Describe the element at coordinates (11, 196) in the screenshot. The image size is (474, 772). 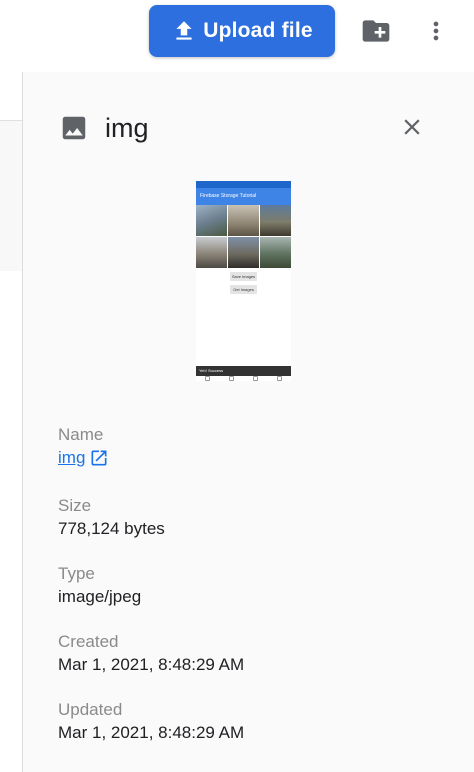
I see `list-row-shade` at that location.